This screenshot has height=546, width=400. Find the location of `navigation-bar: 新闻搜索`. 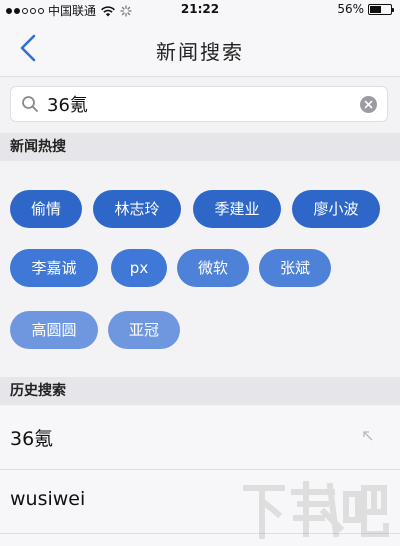

navigation-bar: 新闻搜索 is located at coordinates (200, 48).